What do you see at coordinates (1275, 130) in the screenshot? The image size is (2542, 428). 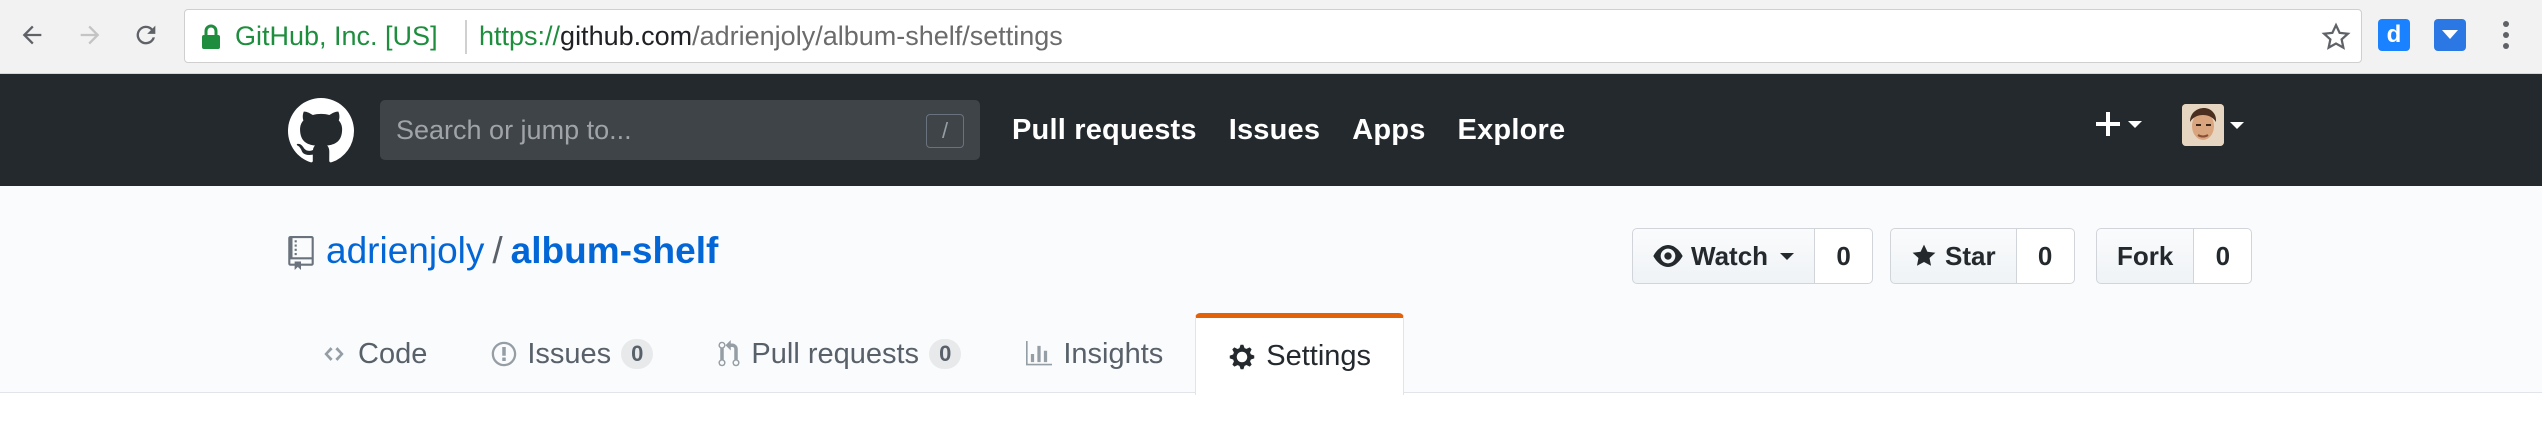 I see `nav-issues: Issues` at bounding box center [1275, 130].